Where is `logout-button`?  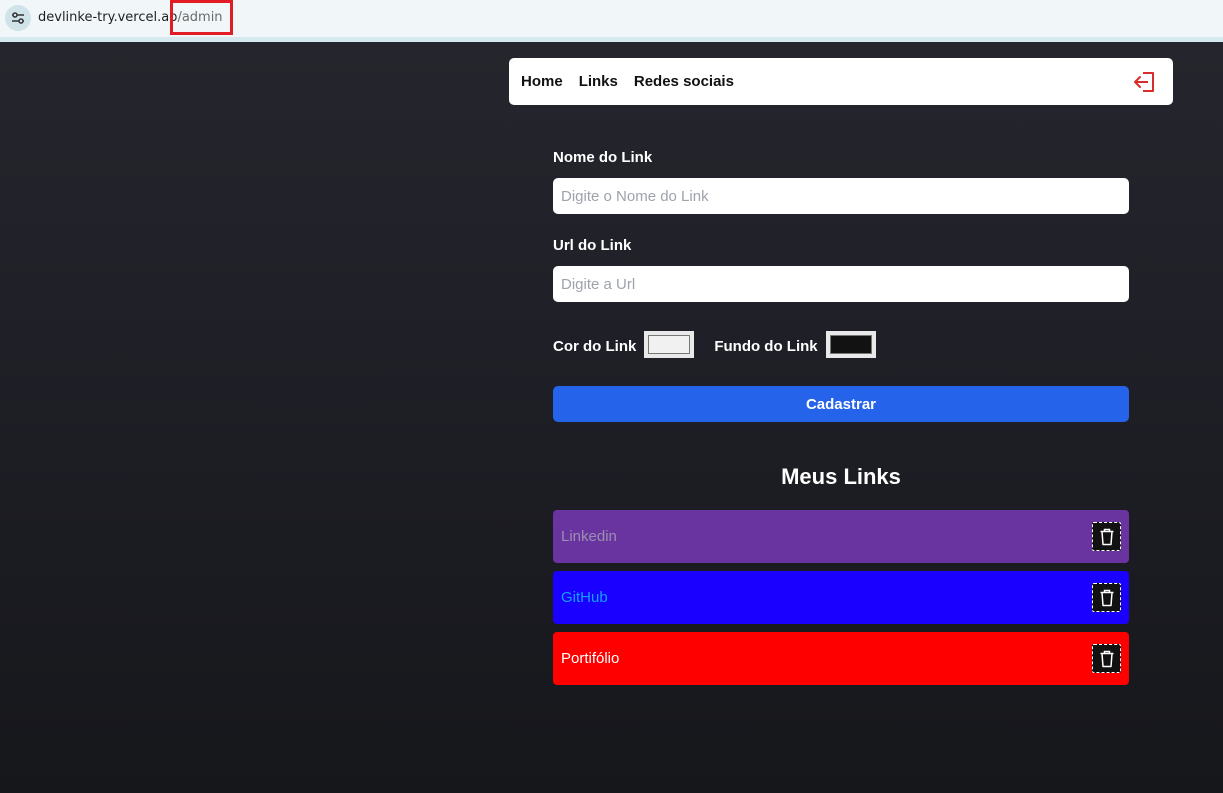
logout-button is located at coordinates (1145, 82).